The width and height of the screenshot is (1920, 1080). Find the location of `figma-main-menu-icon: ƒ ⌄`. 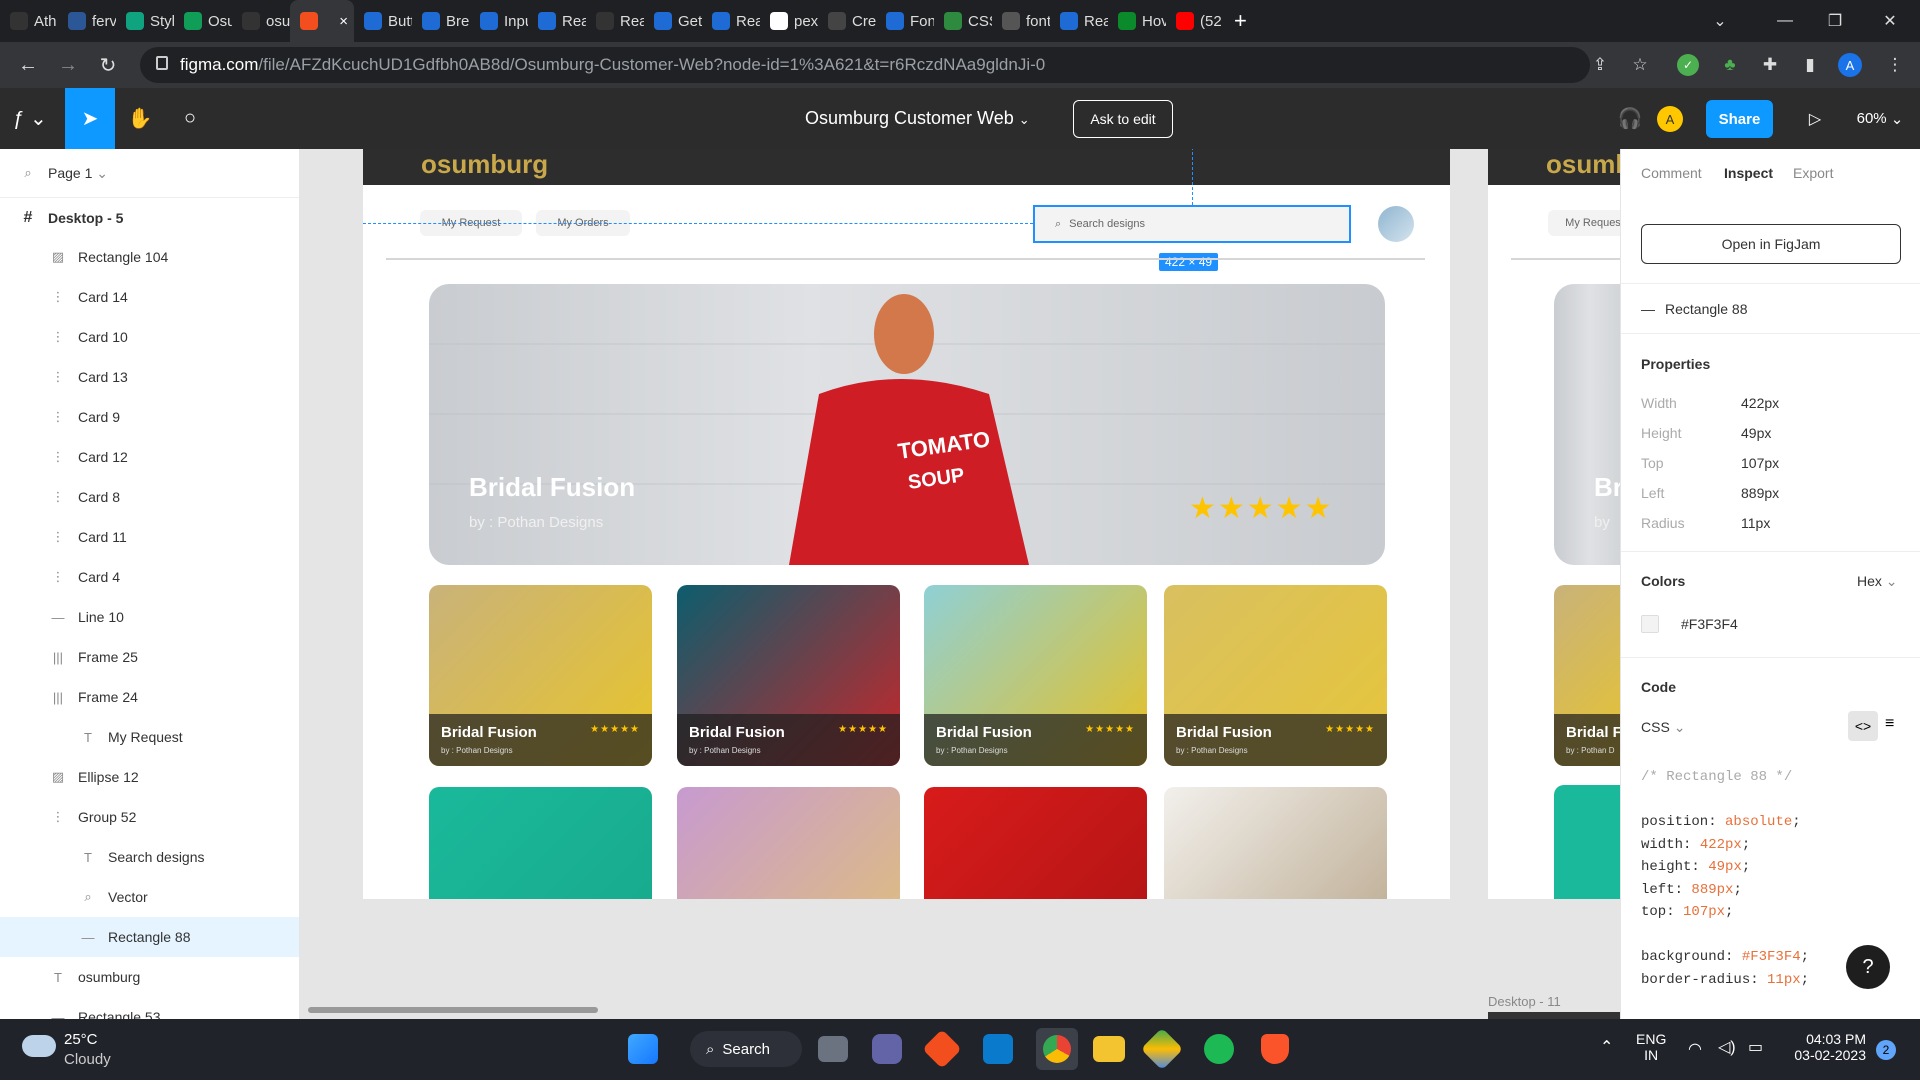

figma-main-menu-icon: ƒ ⌄ is located at coordinates (30, 118).